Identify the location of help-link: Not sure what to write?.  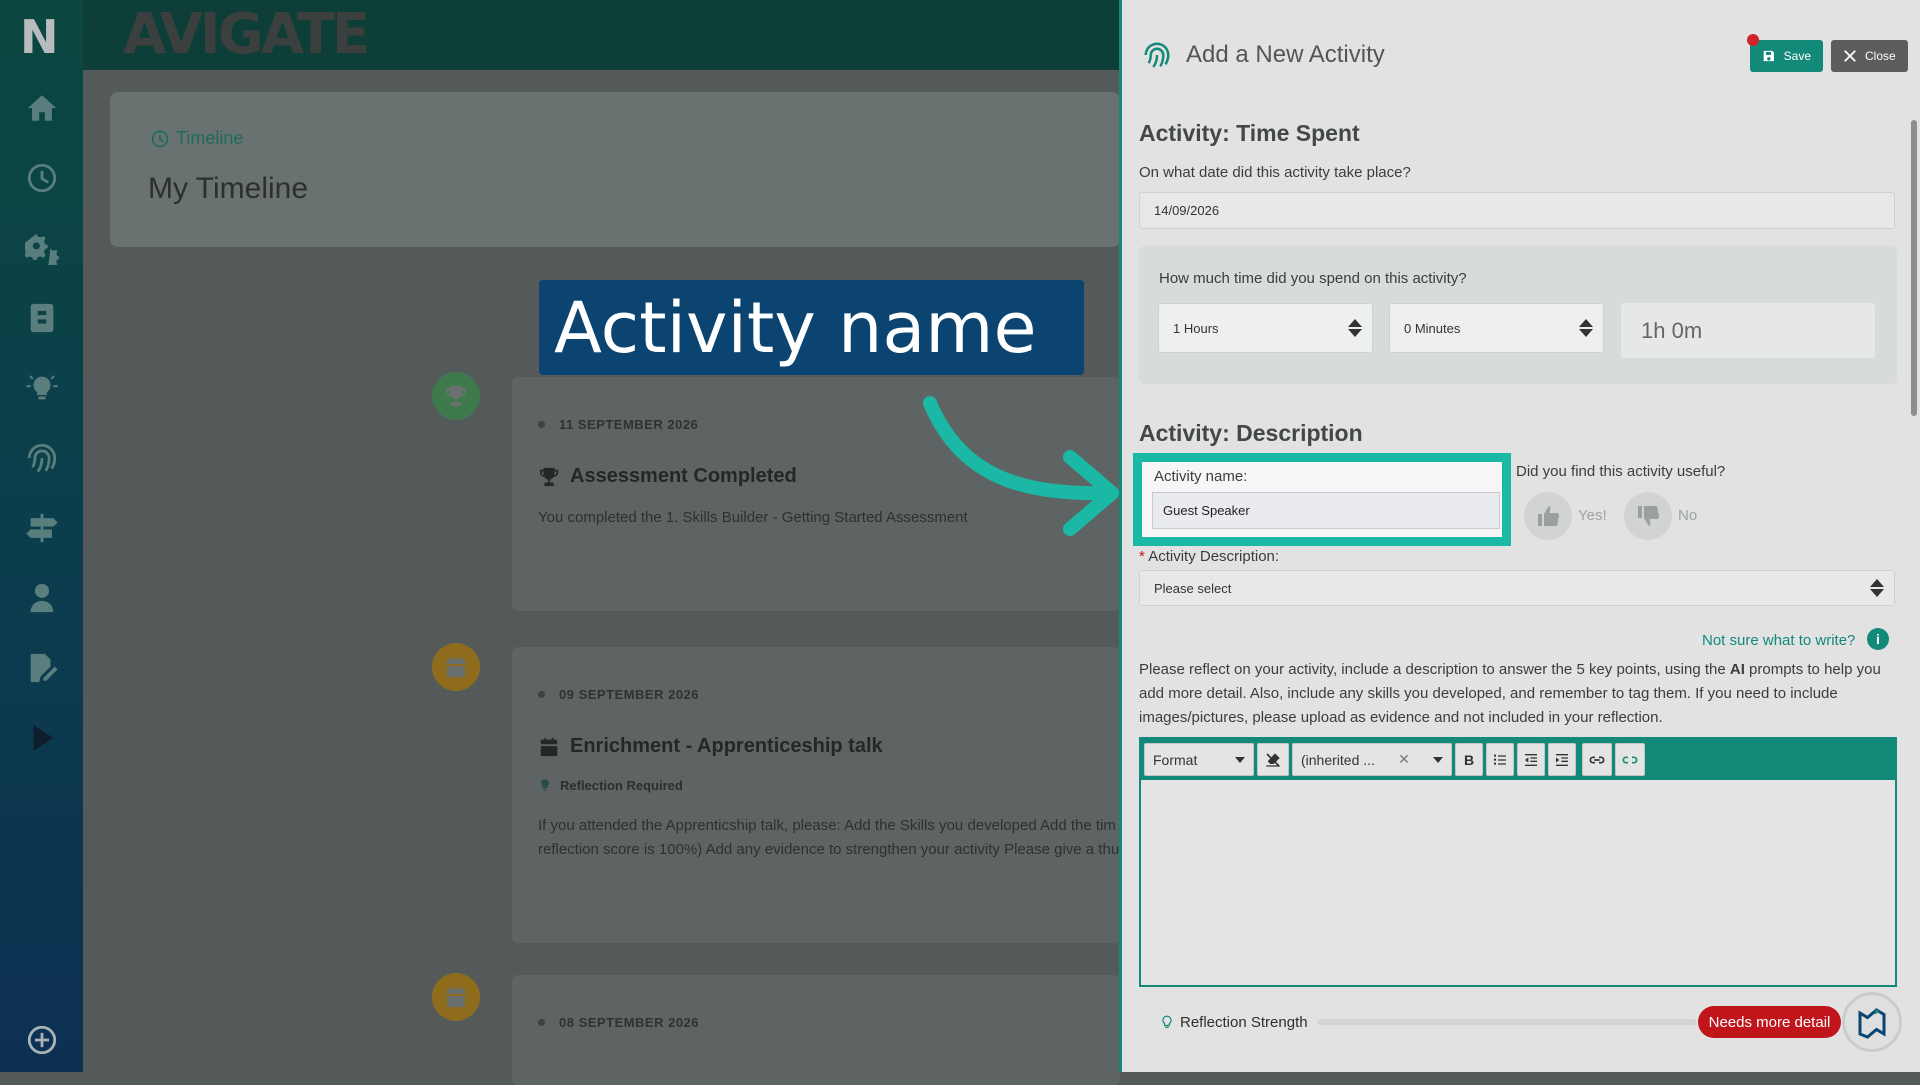
(1778, 640).